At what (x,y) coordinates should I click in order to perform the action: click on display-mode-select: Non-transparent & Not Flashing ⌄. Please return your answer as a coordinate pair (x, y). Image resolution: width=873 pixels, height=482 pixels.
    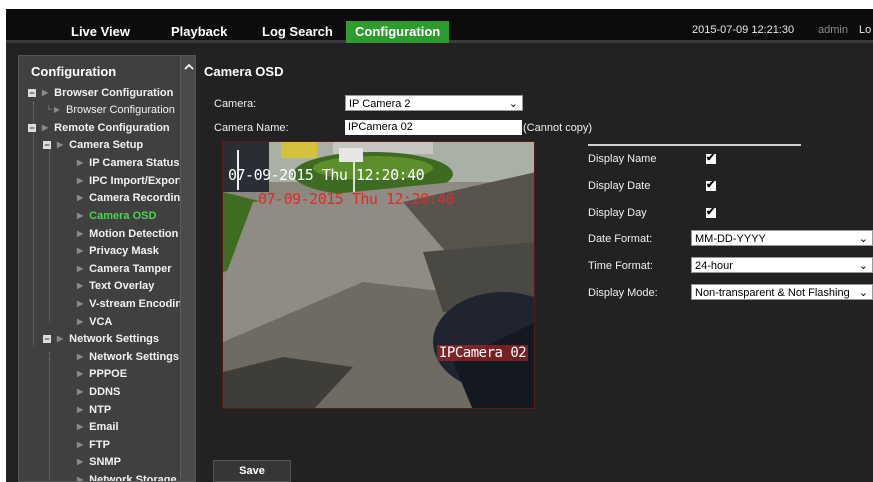
    Looking at the image, I should click on (782, 292).